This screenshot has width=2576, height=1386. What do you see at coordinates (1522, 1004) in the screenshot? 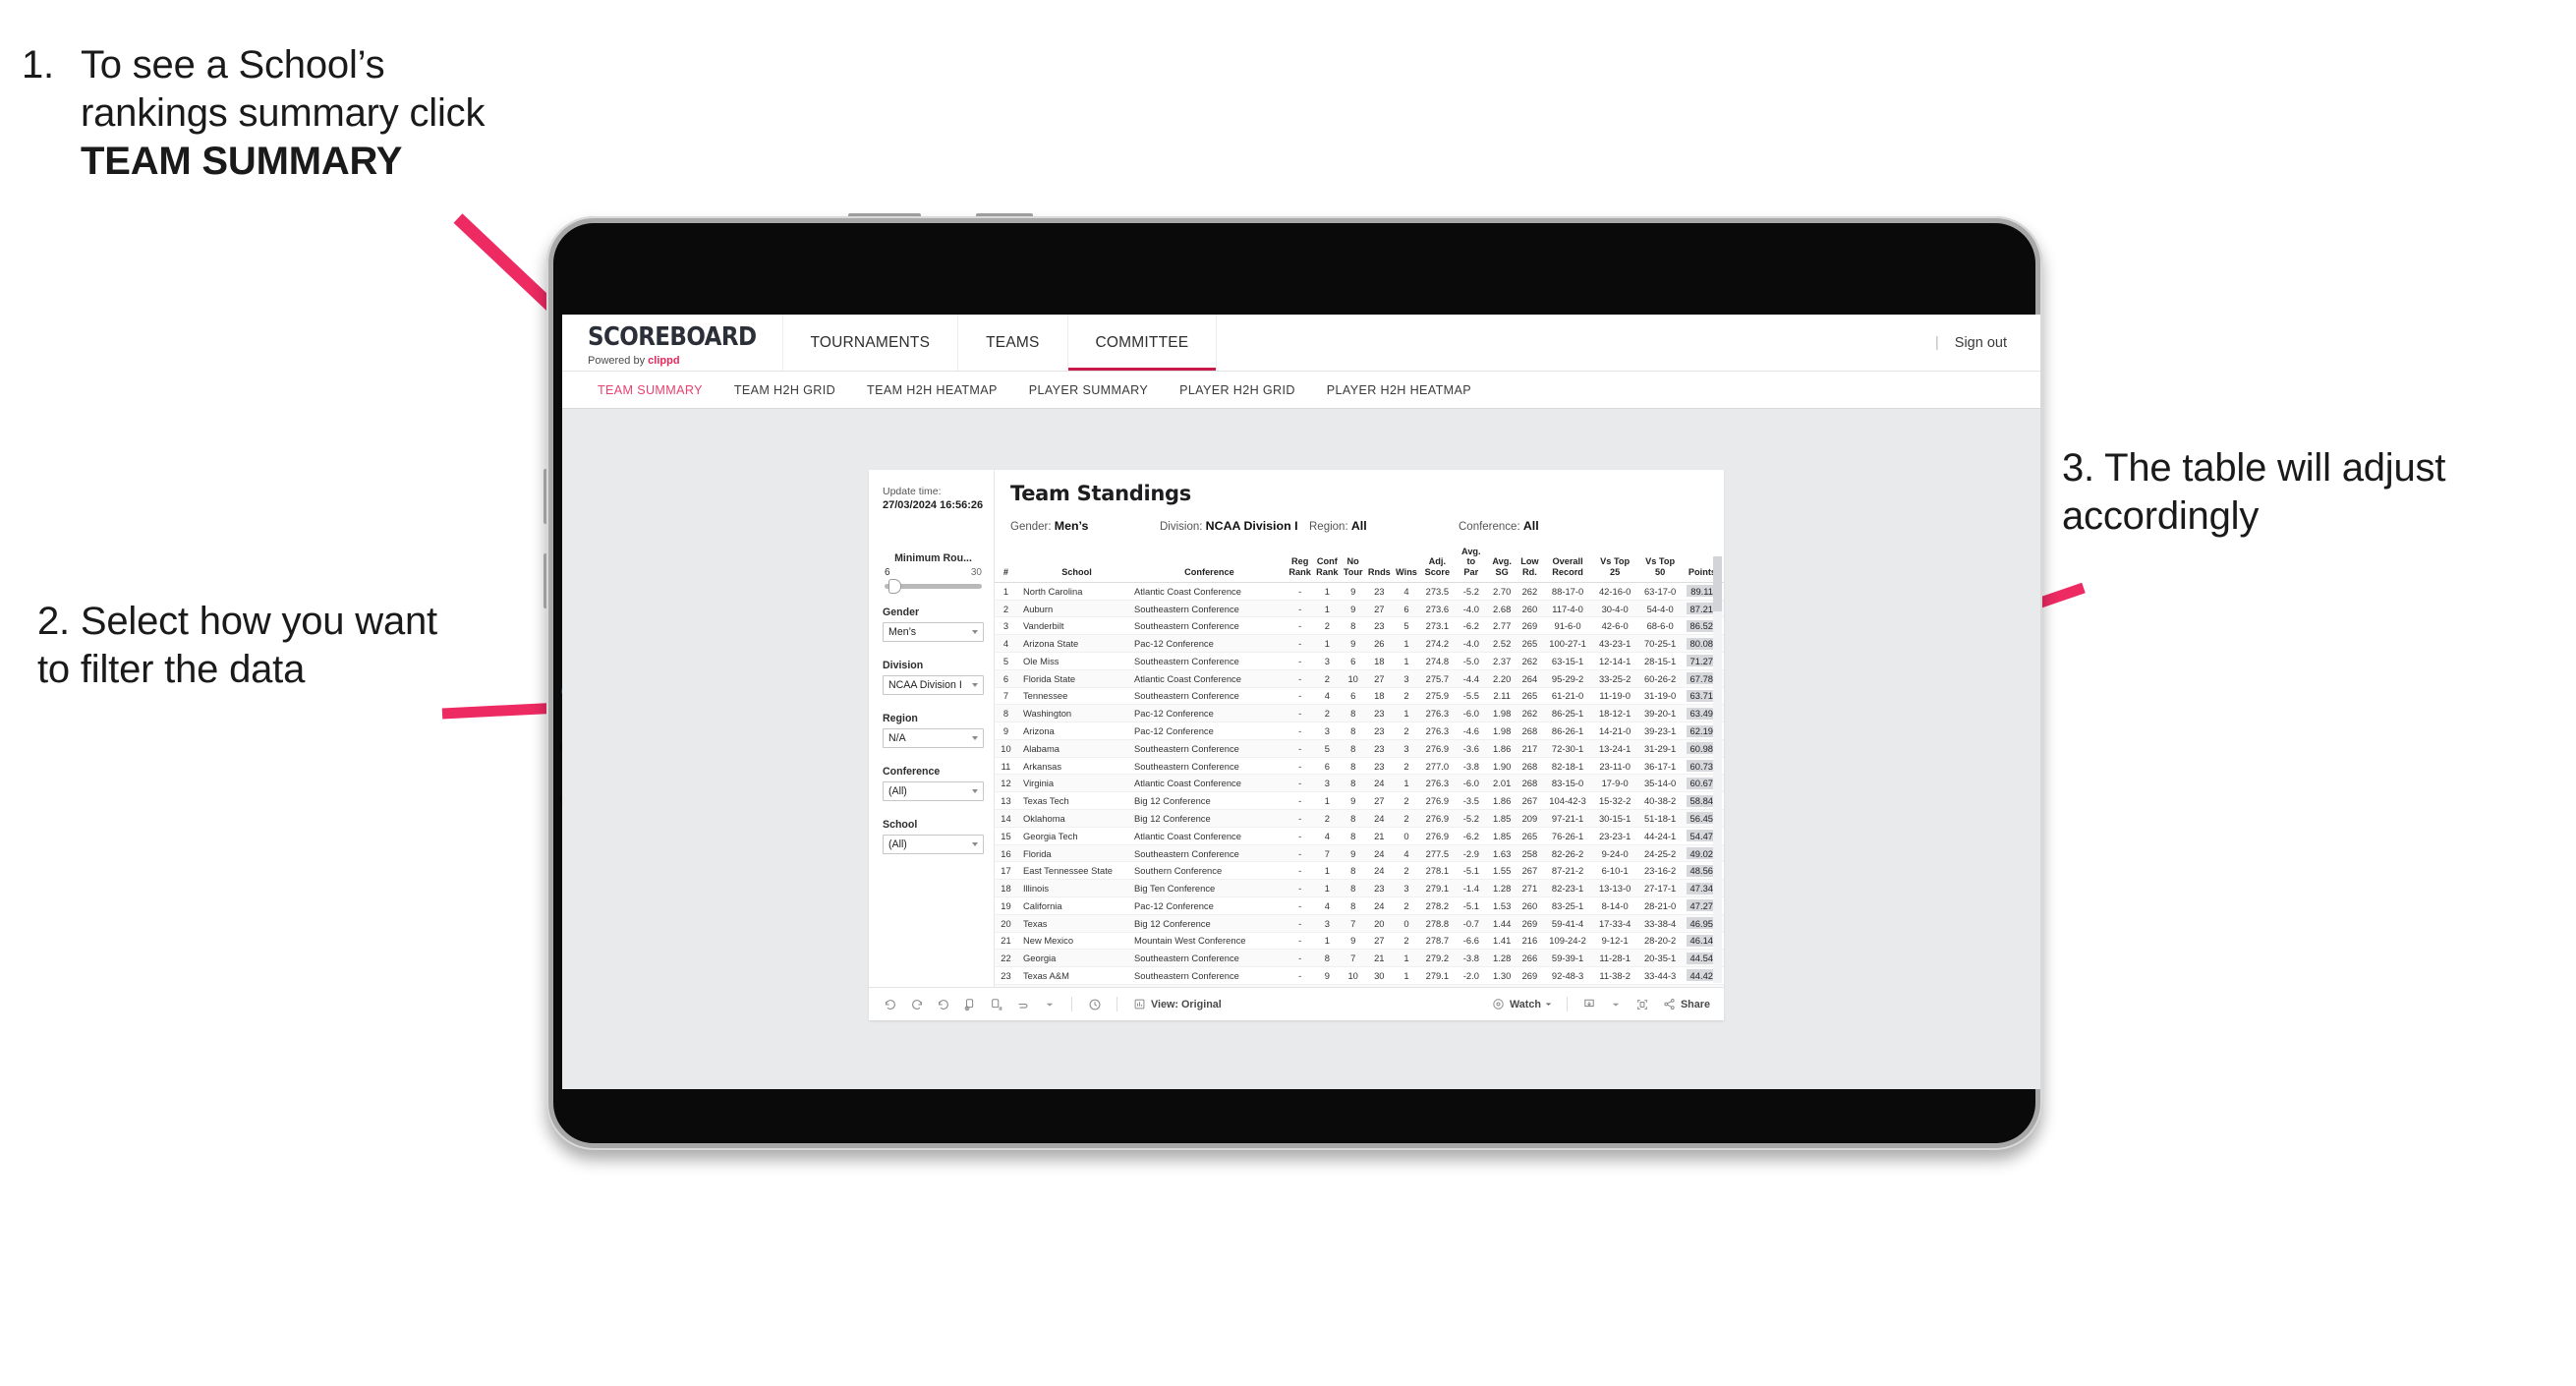
I see `watch-button: Watch` at bounding box center [1522, 1004].